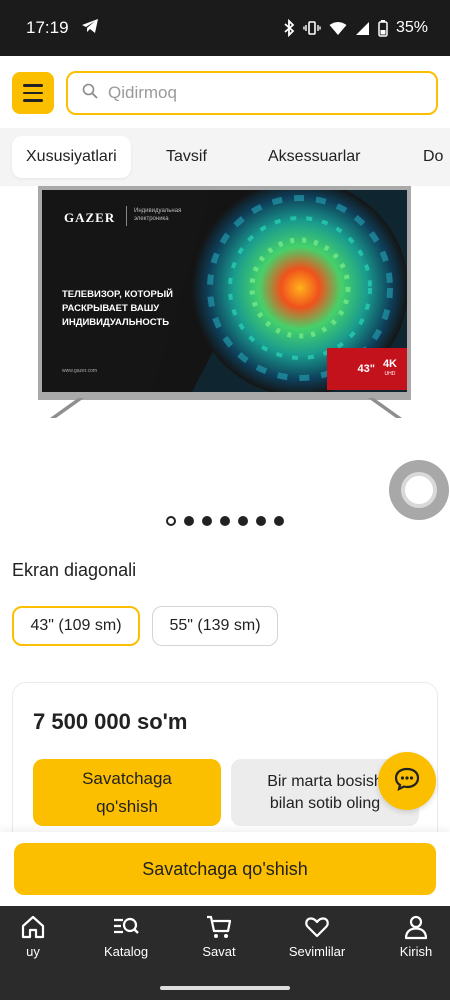 The image size is (450, 1000). What do you see at coordinates (410, 944) in the screenshot?
I see `nav-login: Kirish` at bounding box center [410, 944].